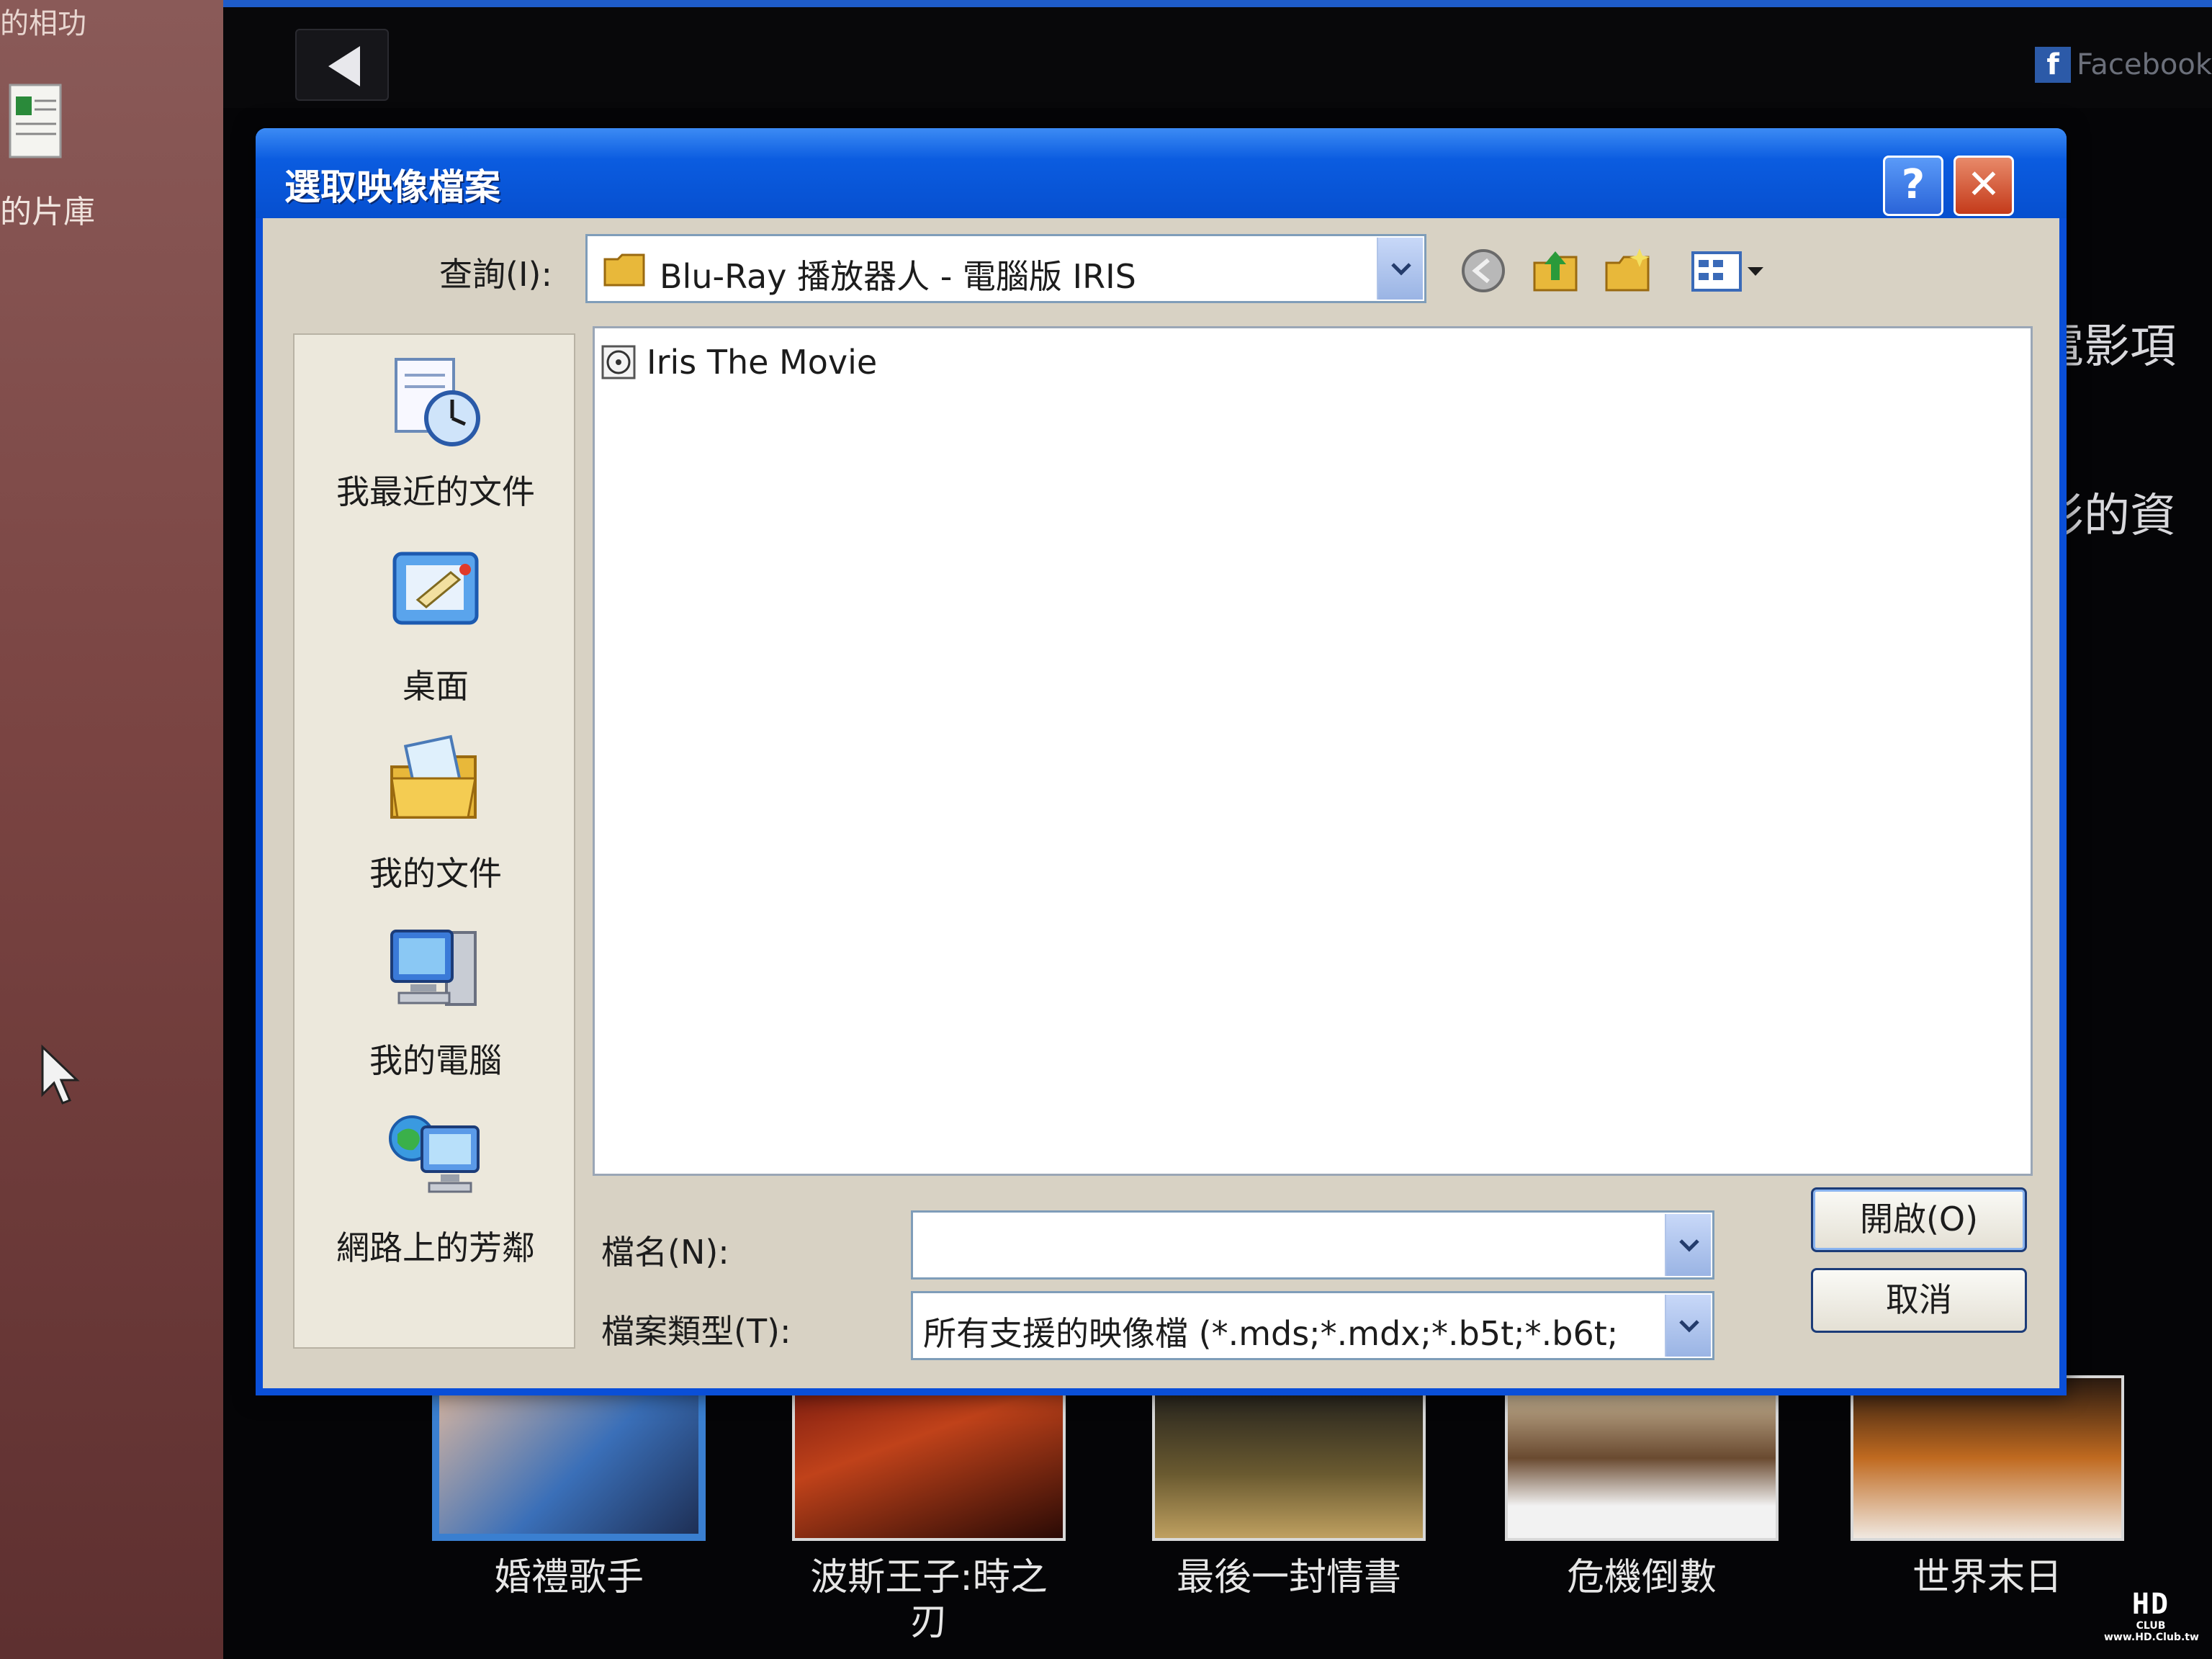 This screenshot has height=1659, width=2212. I want to click on up-one-level-icon, so click(1555, 271).